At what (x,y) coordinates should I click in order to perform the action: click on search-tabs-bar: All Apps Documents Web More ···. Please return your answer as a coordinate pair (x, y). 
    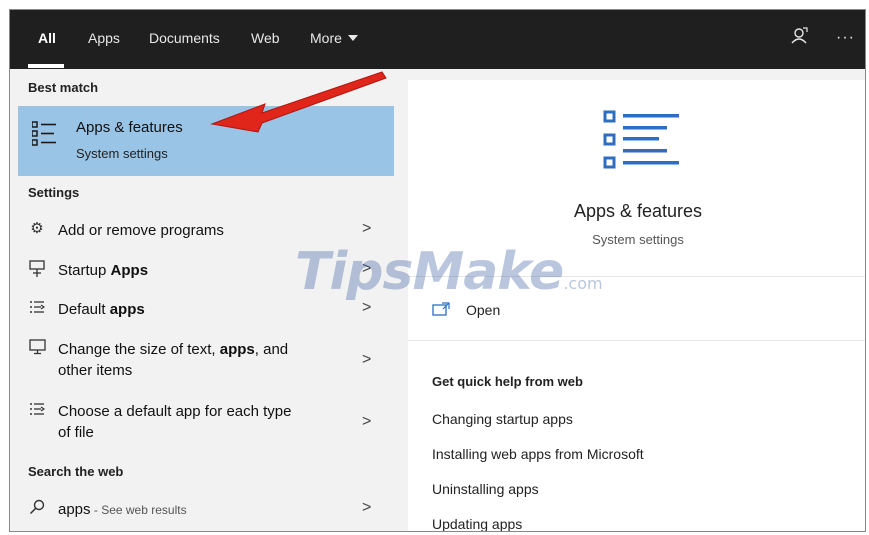
    Looking at the image, I should click on (437, 39).